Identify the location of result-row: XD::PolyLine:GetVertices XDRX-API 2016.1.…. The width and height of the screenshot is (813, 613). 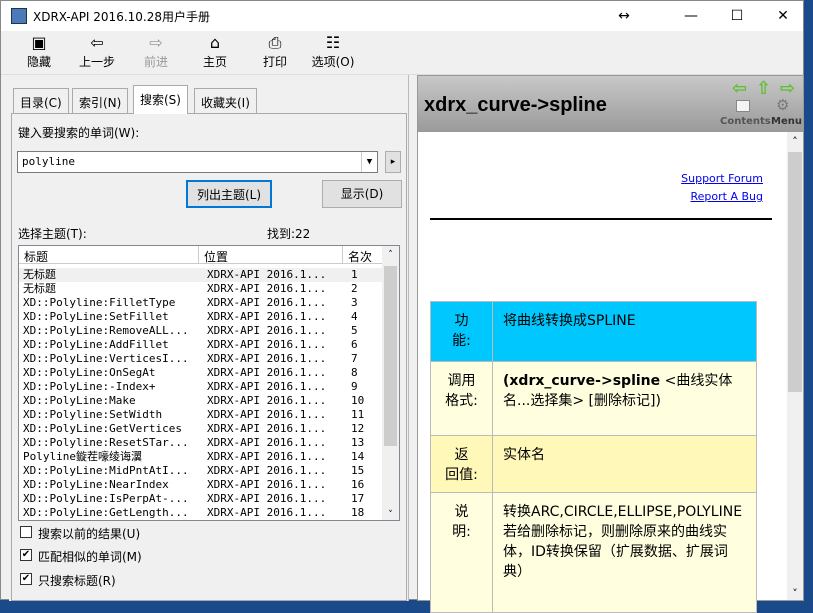
(201, 429).